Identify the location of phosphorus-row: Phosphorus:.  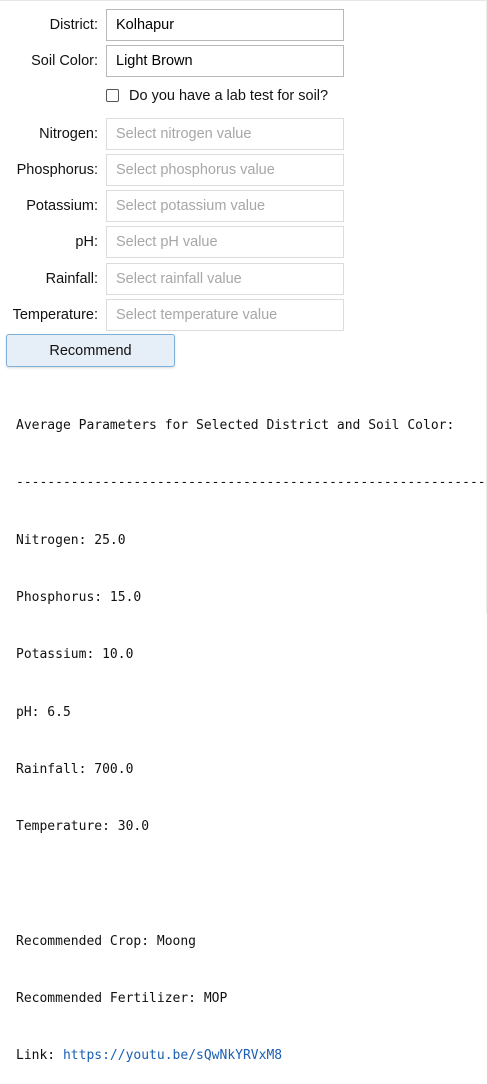
(243, 170).